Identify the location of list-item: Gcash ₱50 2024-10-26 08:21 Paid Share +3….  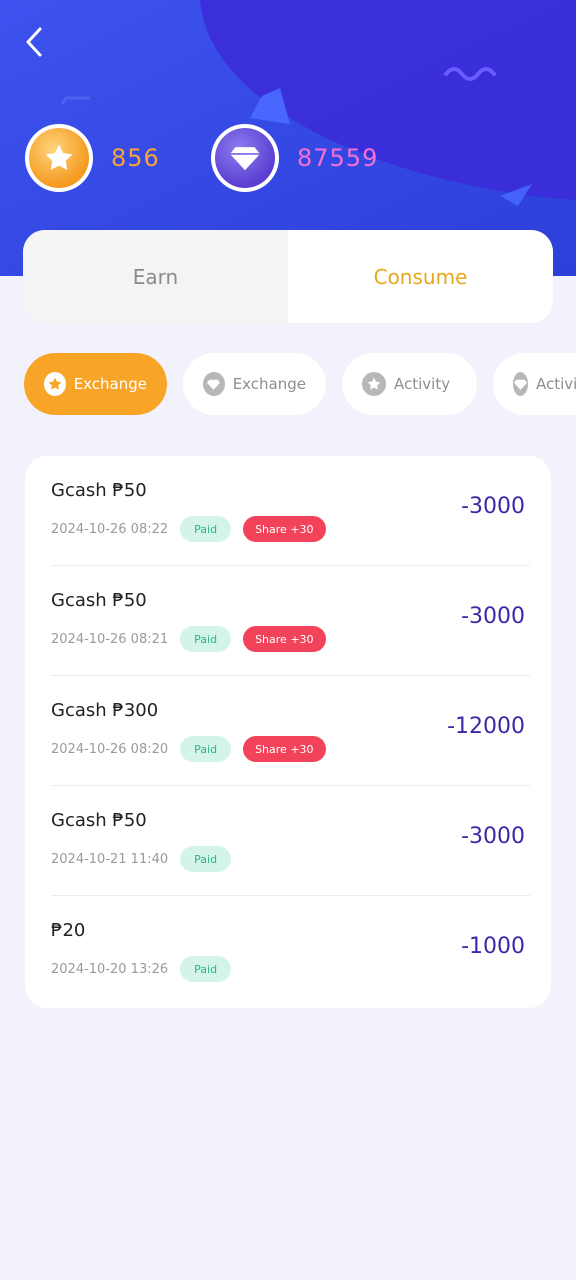
(290, 621).